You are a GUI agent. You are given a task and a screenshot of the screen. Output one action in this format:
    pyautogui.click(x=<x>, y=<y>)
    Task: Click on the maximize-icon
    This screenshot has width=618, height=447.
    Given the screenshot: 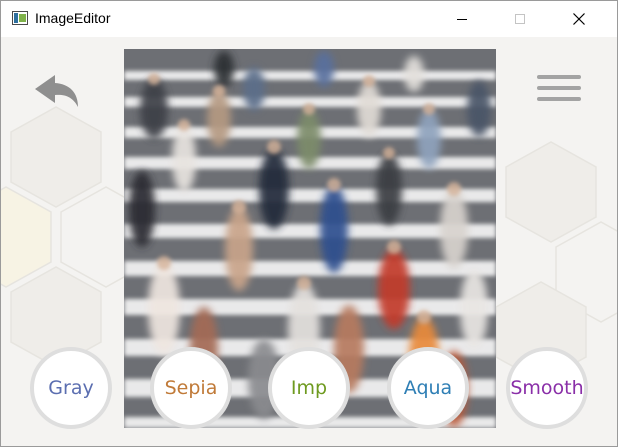 What is the action you would take?
    pyautogui.click(x=520, y=19)
    